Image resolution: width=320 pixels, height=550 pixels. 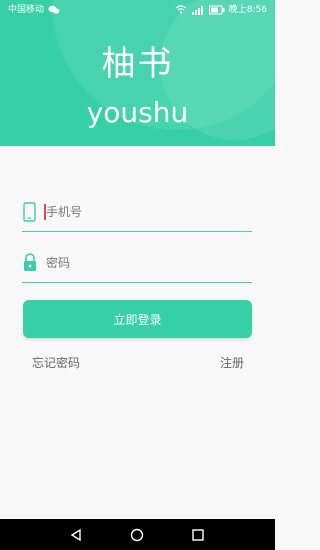 I want to click on back-button, so click(x=76, y=534).